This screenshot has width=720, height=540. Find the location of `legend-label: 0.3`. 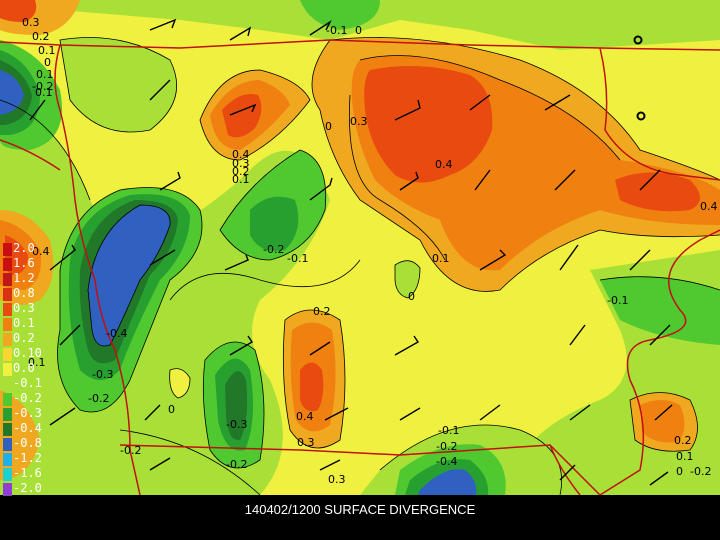

legend-label: 0.3 is located at coordinates (24, 308).